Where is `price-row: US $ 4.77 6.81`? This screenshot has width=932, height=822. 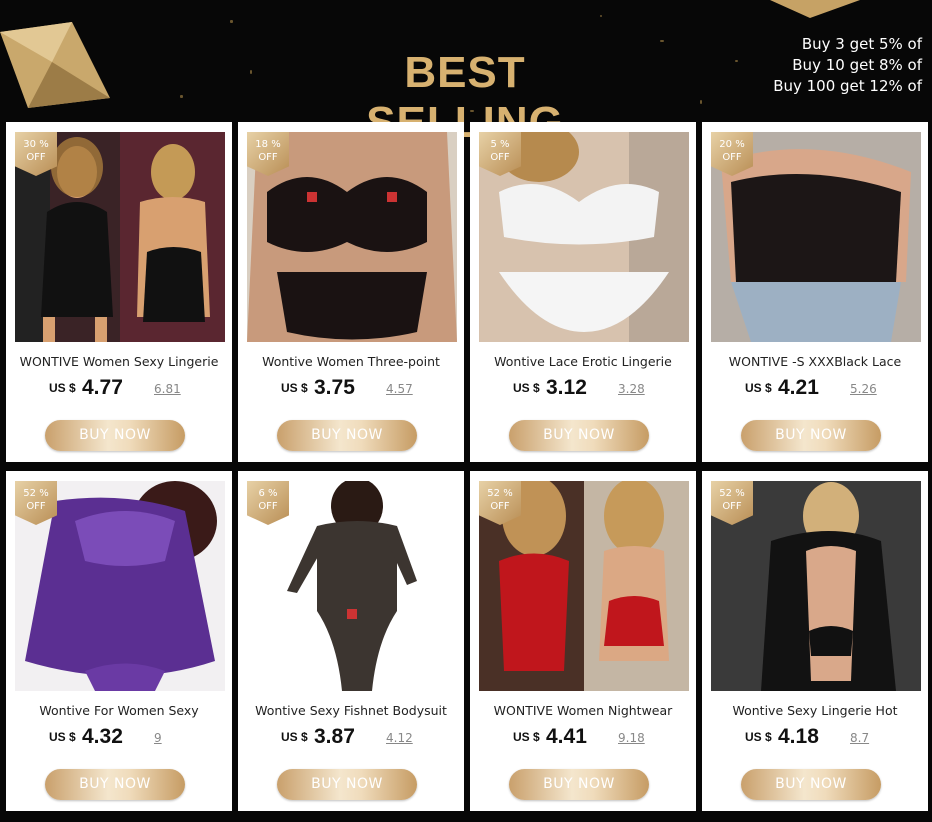
price-row: US $ 4.77 6.81 is located at coordinates (119, 390).